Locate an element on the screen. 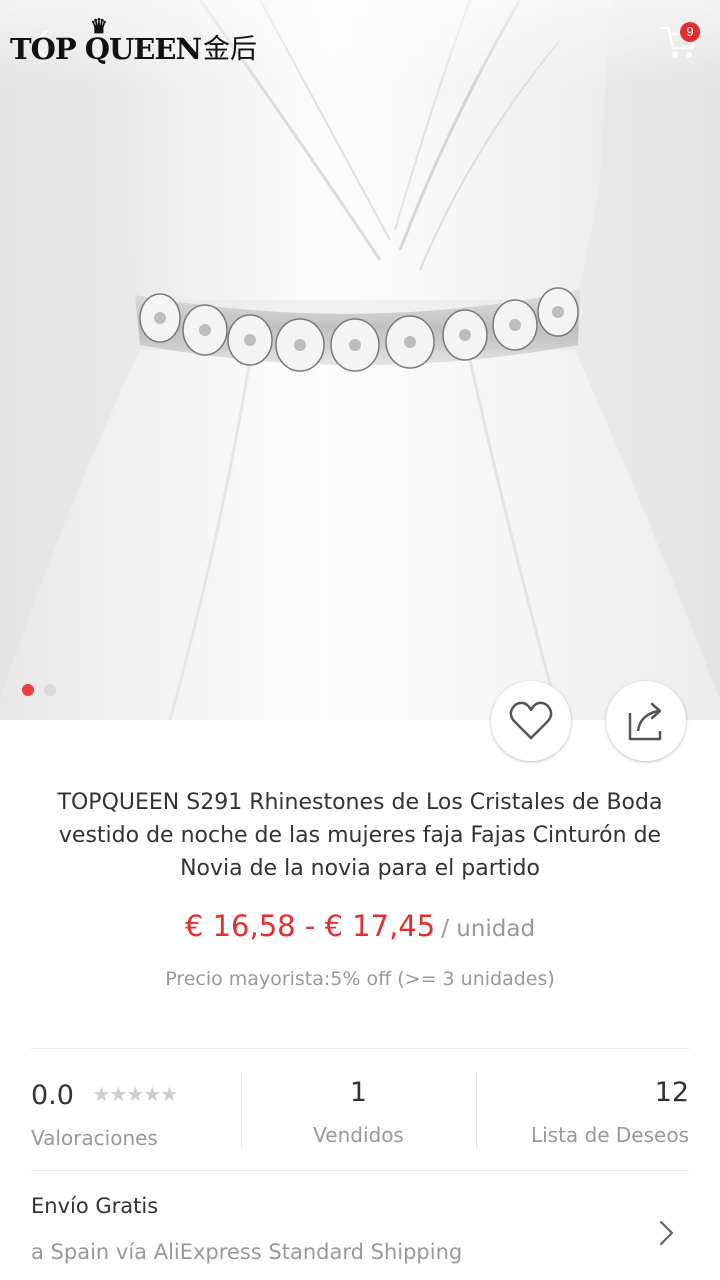  brand-logo: ♛ TOP QUEEN 金后 is located at coordinates (134, 40).